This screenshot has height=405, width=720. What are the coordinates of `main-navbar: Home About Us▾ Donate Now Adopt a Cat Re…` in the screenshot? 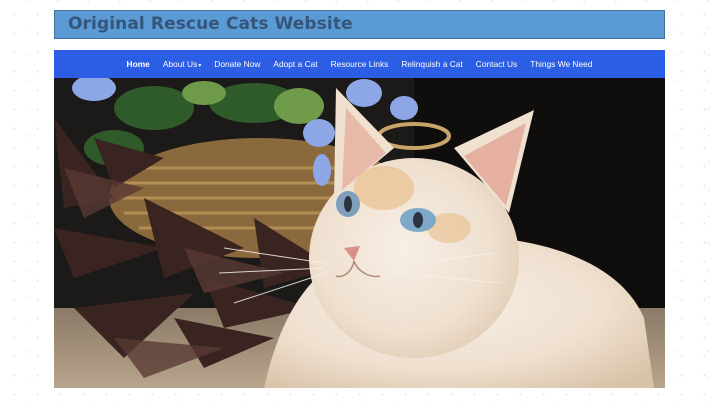 It's located at (359, 64).